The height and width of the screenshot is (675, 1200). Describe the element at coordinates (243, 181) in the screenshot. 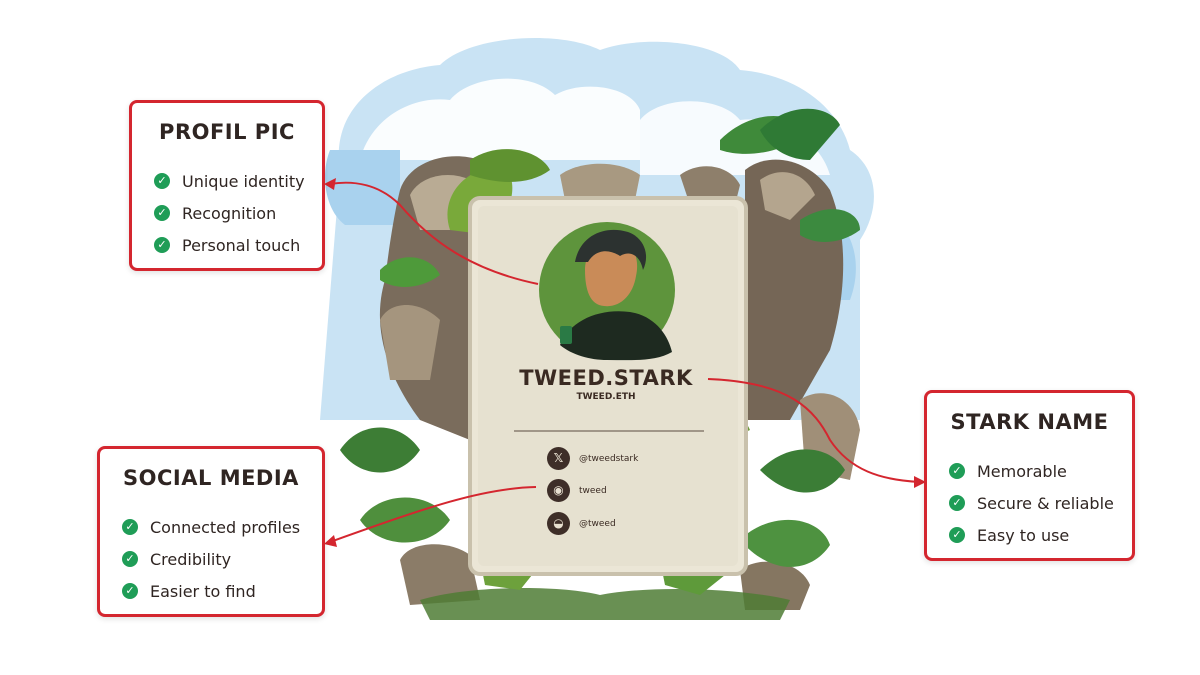

I see `list-item-text: Unique identity` at that location.